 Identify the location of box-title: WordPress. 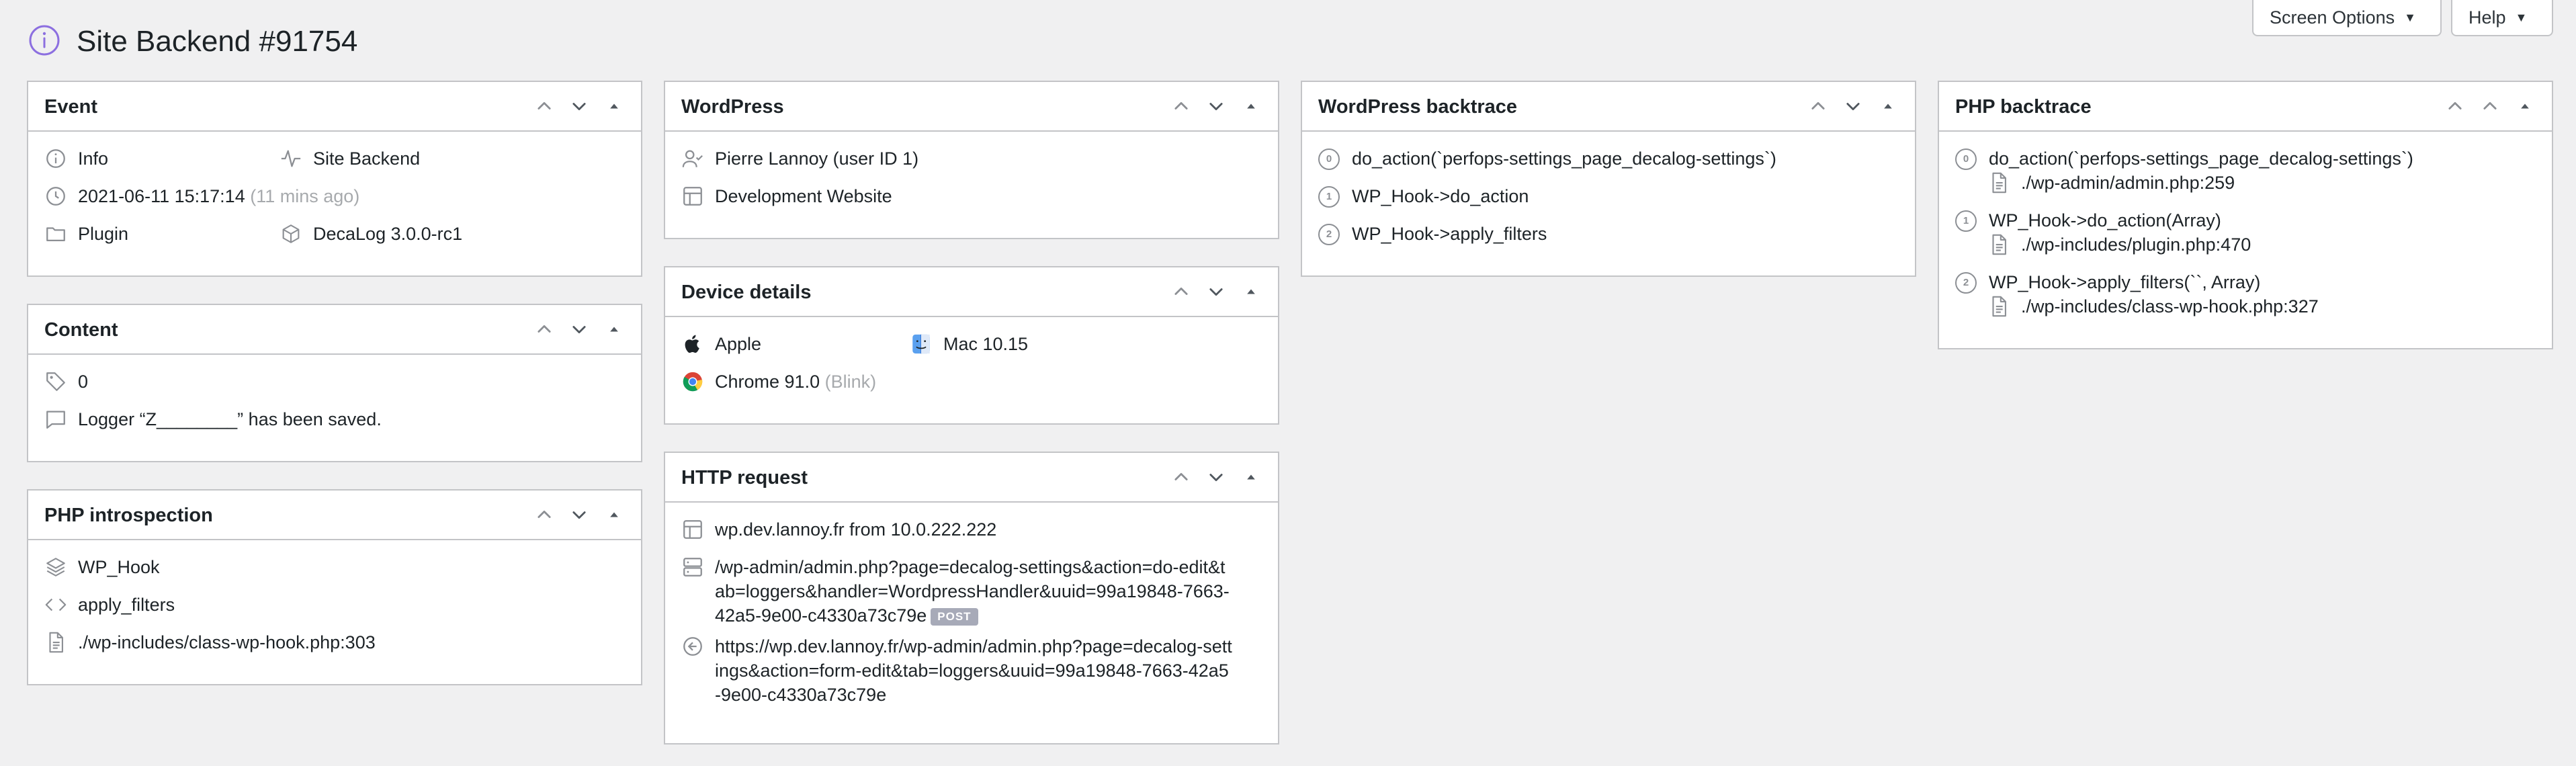
(732, 107).